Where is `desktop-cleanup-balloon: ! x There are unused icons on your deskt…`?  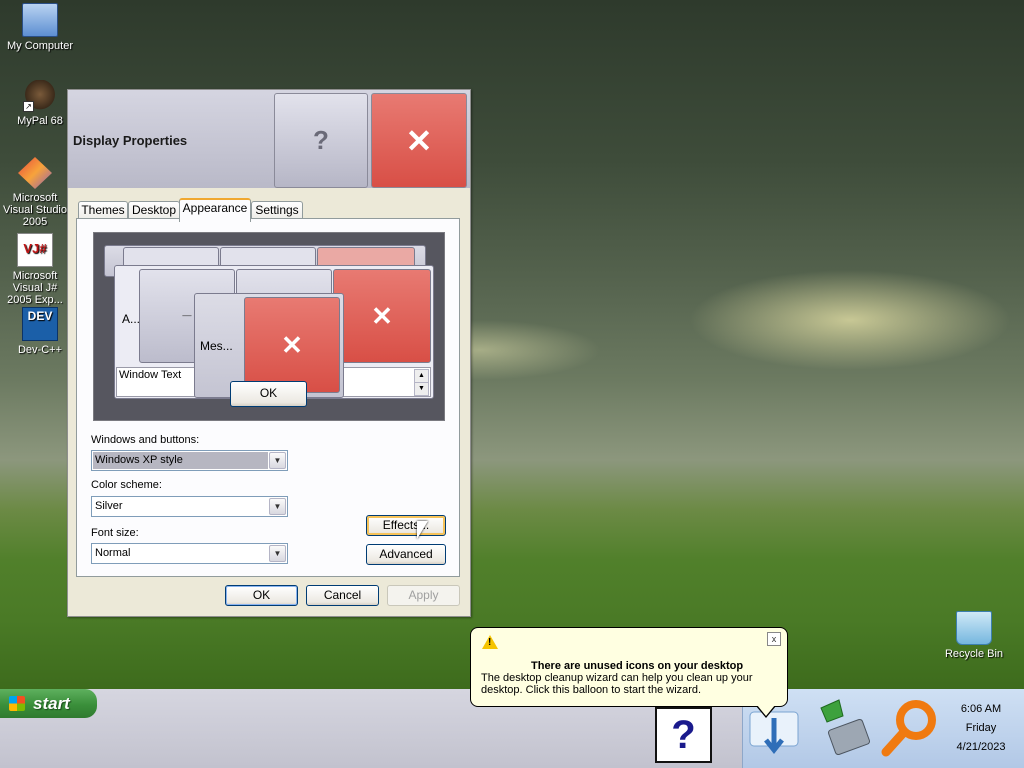
desktop-cleanup-balloon: ! x There are unused icons on your deskt… is located at coordinates (629, 672).